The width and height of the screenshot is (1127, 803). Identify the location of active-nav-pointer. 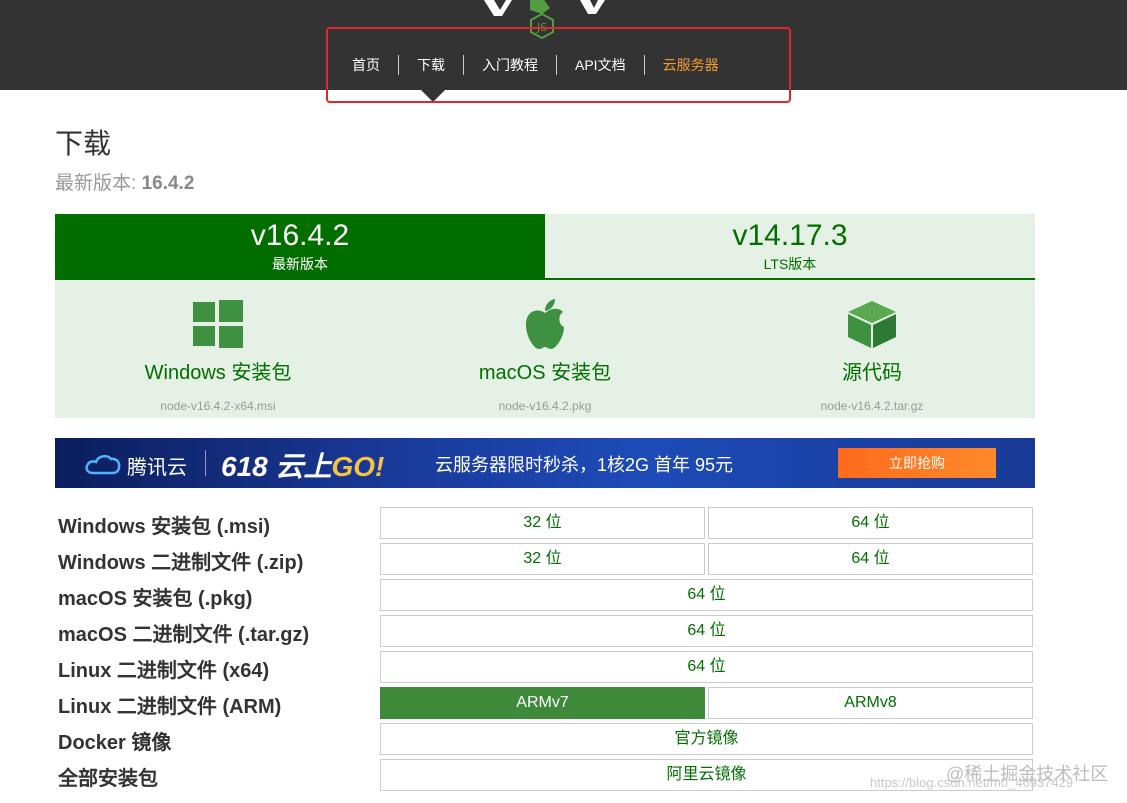
(433, 96).